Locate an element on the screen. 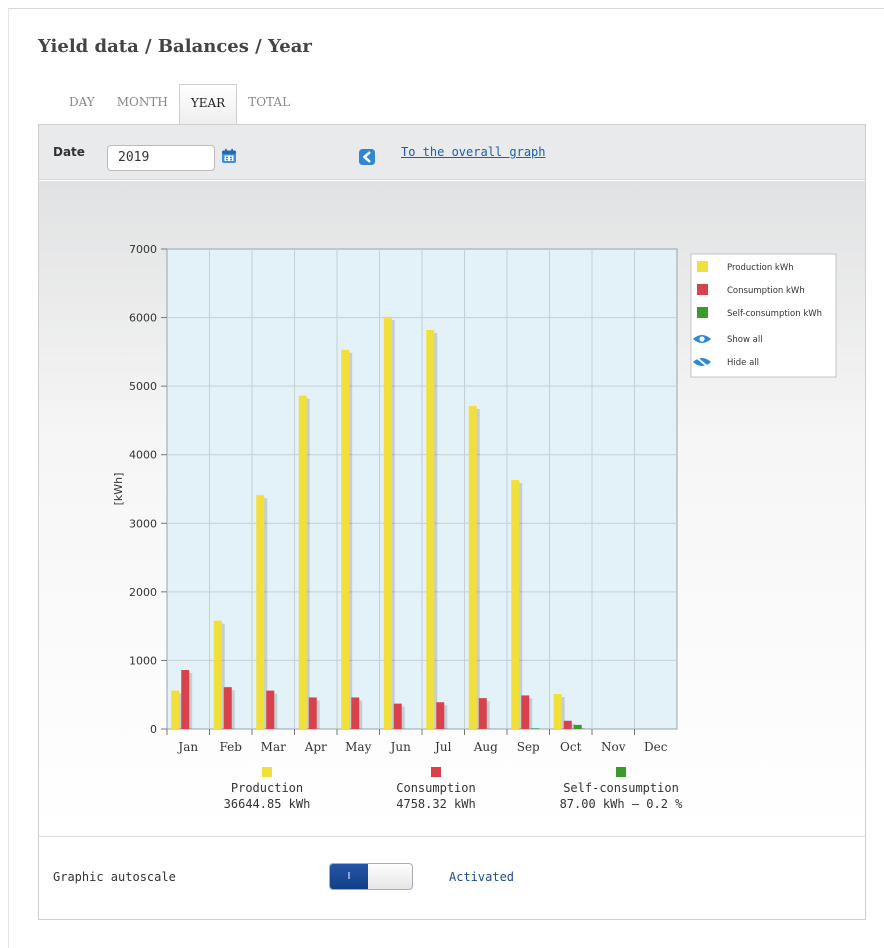  tab-year: YEAR is located at coordinates (208, 104).